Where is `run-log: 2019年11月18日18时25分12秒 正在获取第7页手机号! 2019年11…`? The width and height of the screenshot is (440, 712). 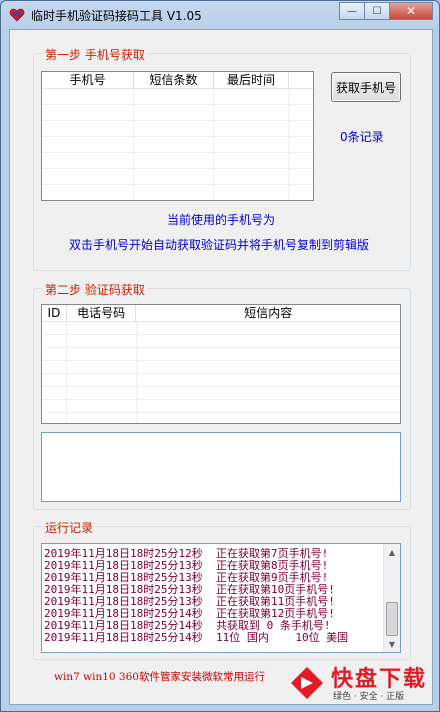
run-log: 2019年11月18日18时25分12秒 正在获取第7页手机号! 2019年11… is located at coordinates (221, 598).